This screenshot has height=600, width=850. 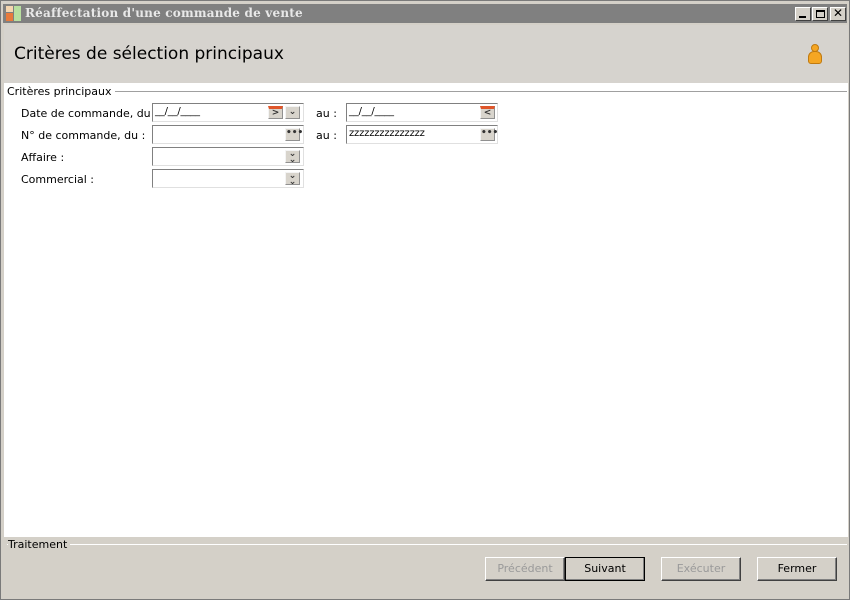 What do you see at coordinates (427, 91) in the screenshot?
I see `group-divider` at bounding box center [427, 91].